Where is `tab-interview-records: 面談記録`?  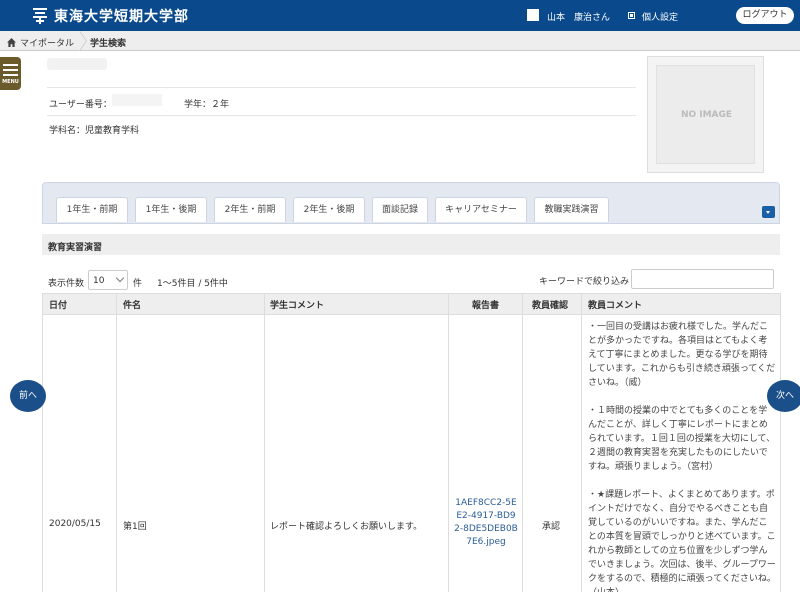
tab-interview-records: 面談記録 is located at coordinates (400, 209).